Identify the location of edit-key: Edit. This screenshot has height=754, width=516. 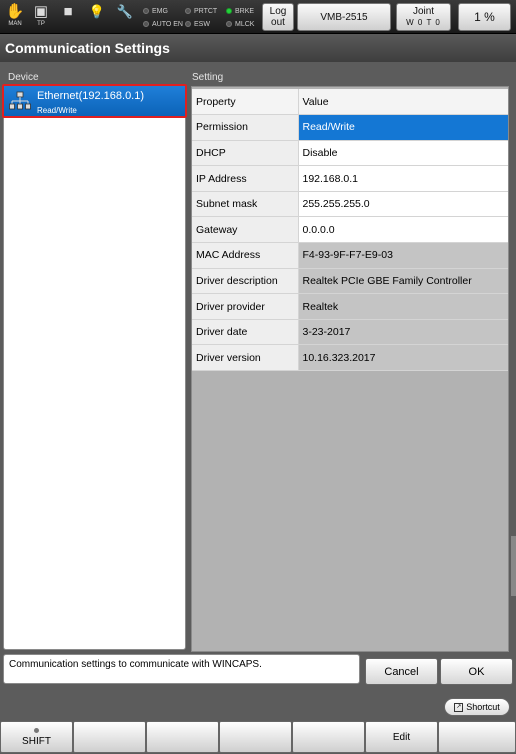
(401, 737).